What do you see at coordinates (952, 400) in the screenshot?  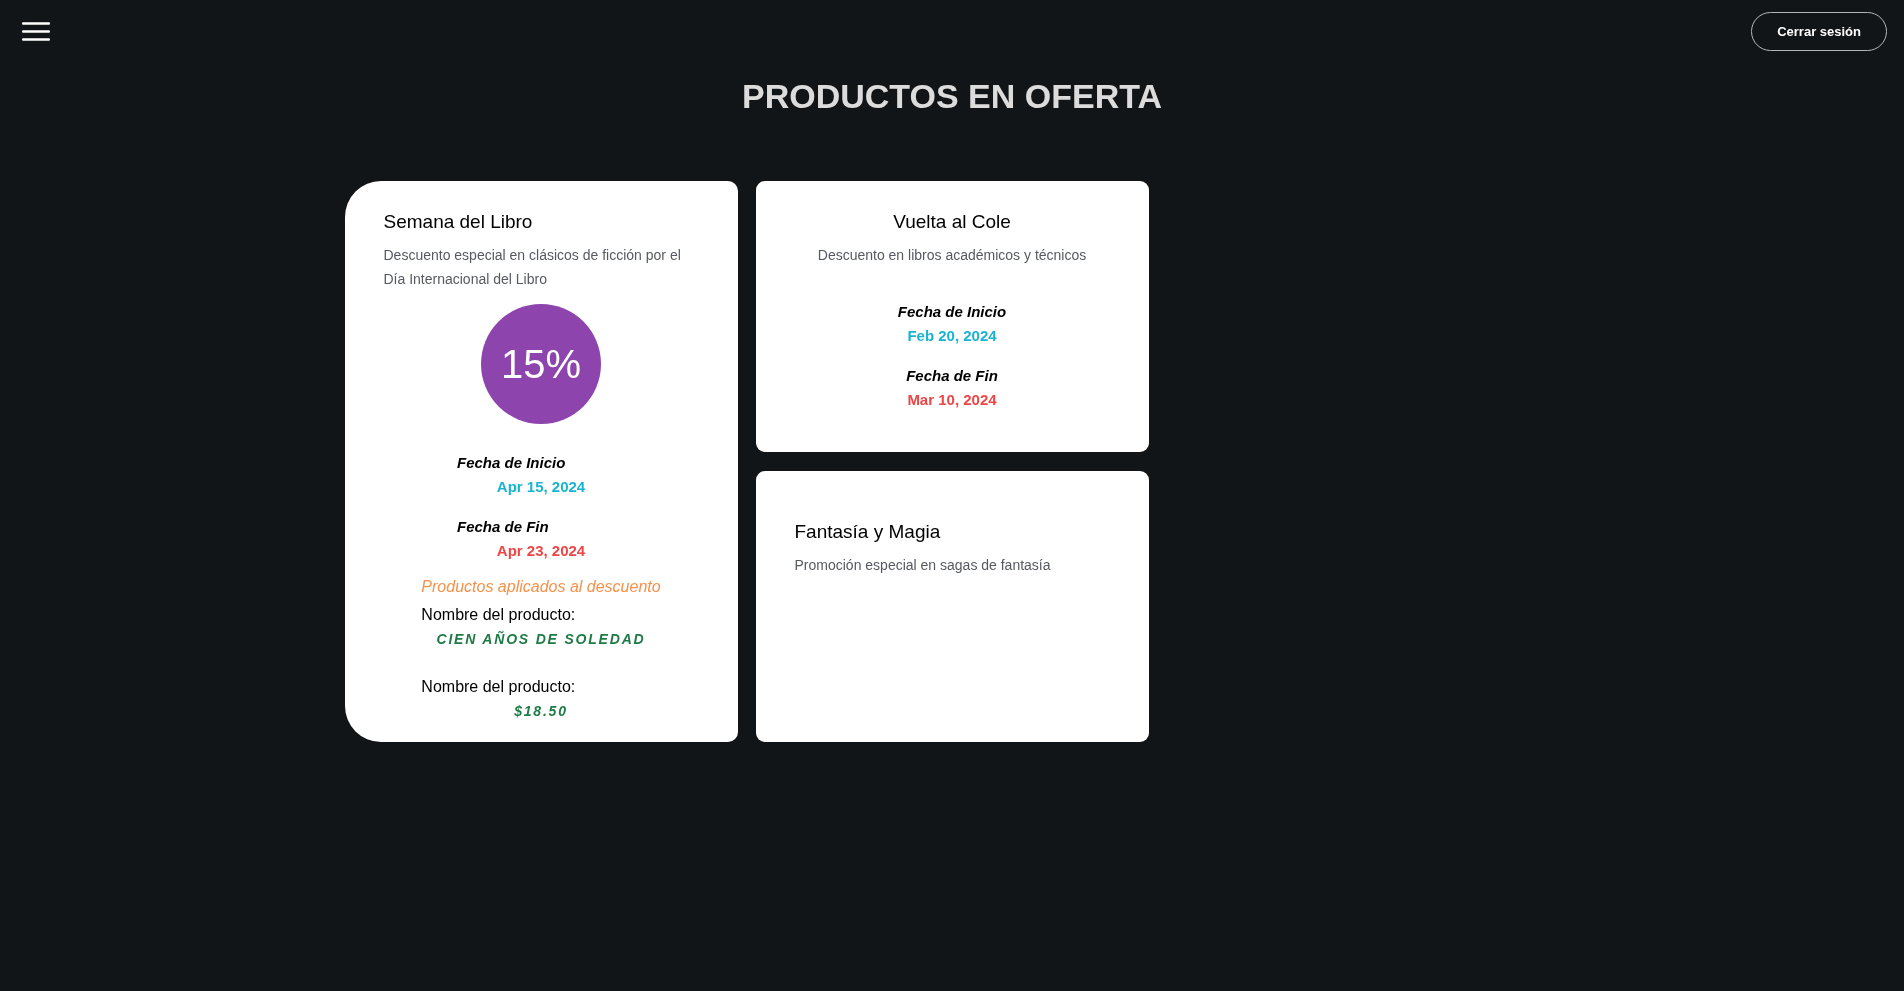 I see `date-value: Mar 10, 2024` at bounding box center [952, 400].